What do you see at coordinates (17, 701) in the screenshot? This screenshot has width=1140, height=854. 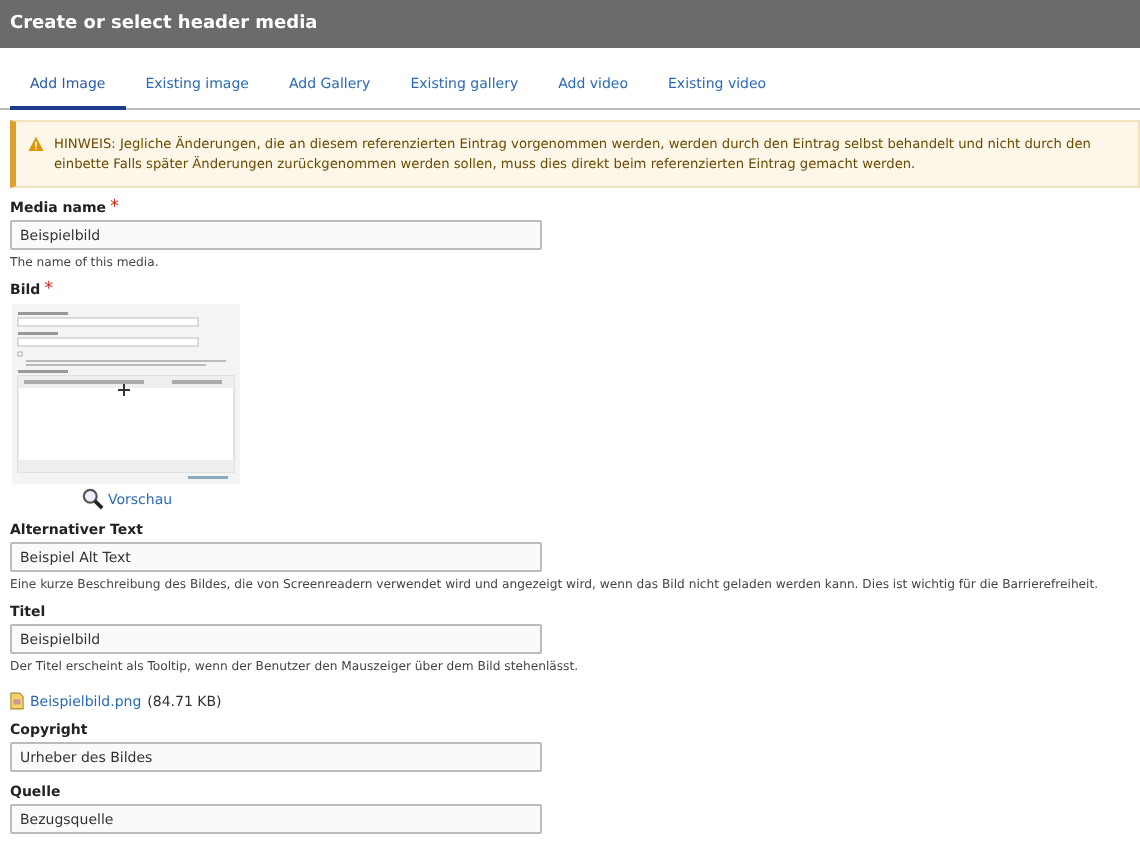 I see `image-file-icon` at bounding box center [17, 701].